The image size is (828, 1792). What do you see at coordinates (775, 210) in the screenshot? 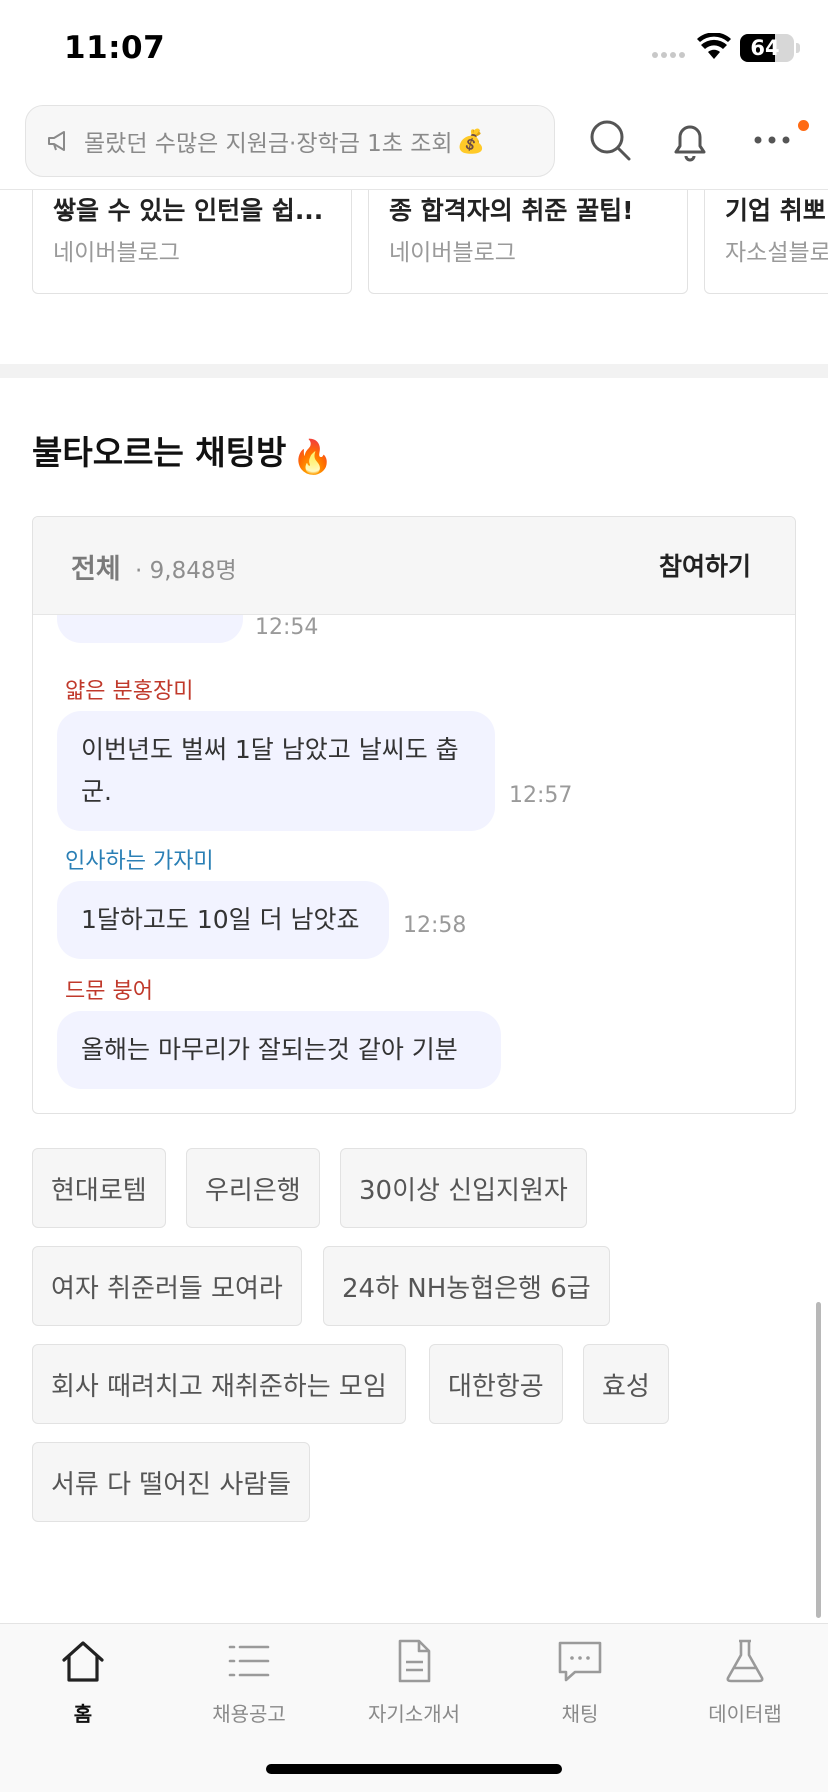
I see `blog-card-title: 기업 취뽀` at bounding box center [775, 210].